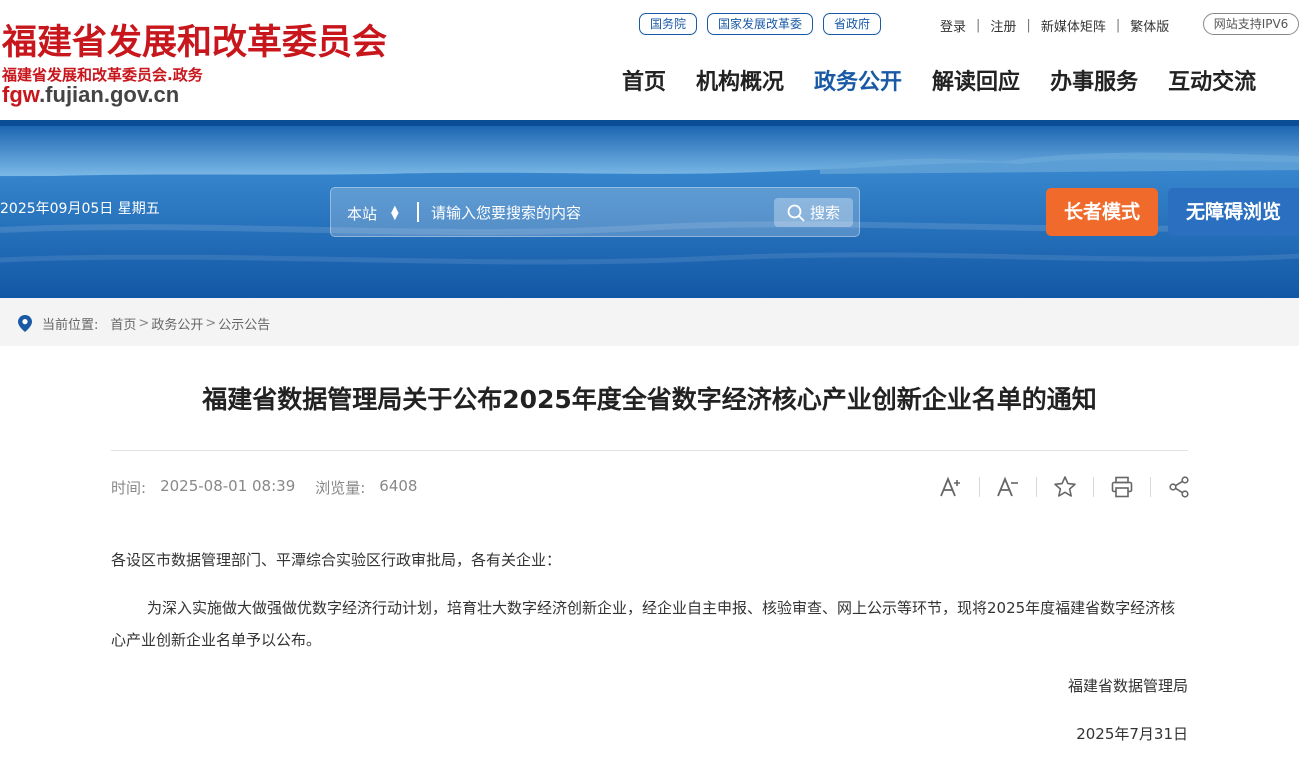 Image resolution: width=1299 pixels, height=757 pixels. I want to click on search-scope-select: 本站, so click(362, 213).